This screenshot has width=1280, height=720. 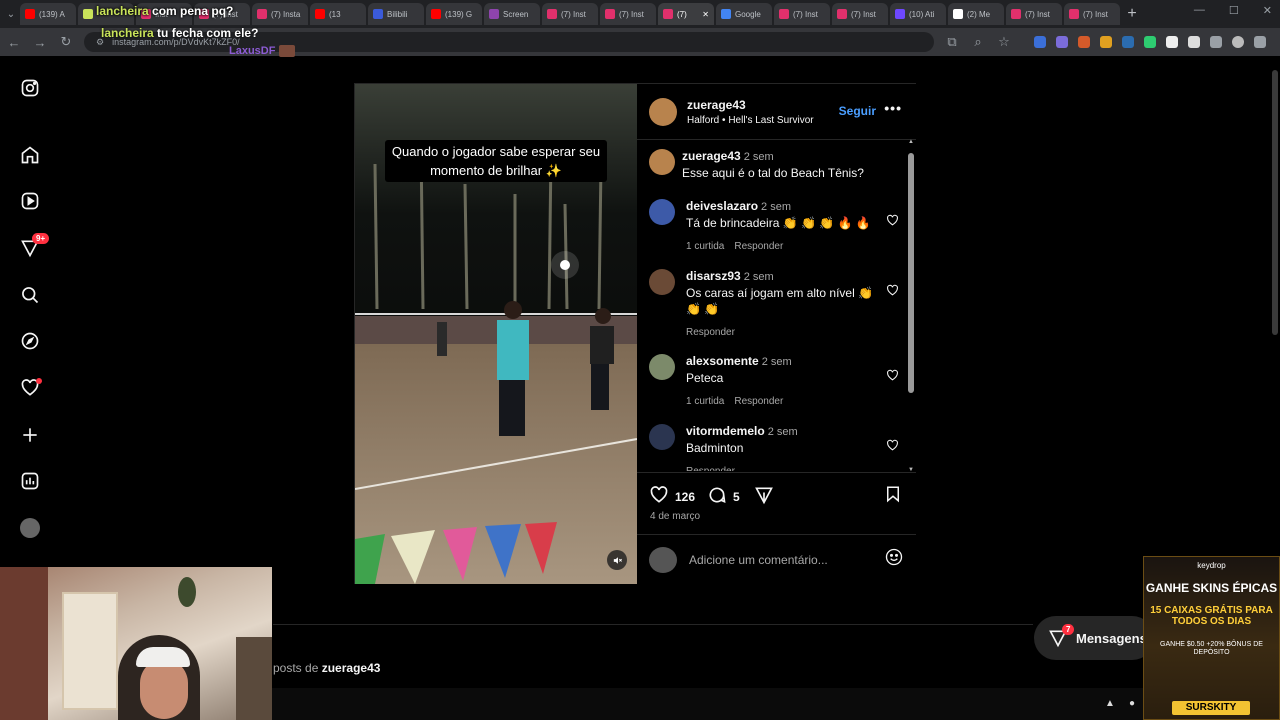 What do you see at coordinates (66, 42) in the screenshot?
I see `reload-icon: ↻` at bounding box center [66, 42].